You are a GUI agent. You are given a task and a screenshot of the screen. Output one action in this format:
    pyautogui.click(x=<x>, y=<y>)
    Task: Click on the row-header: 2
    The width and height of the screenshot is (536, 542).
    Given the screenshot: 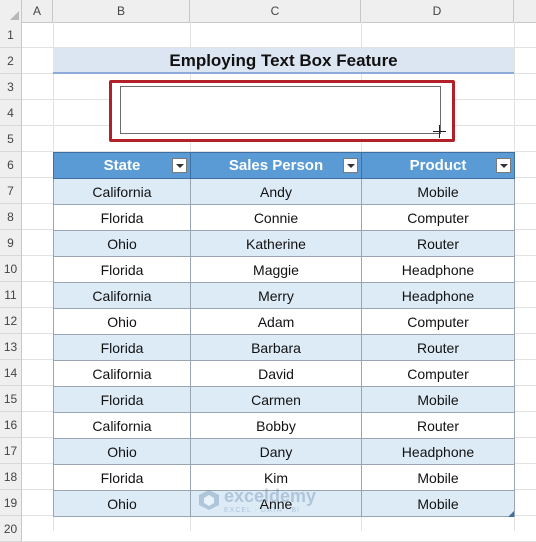 What is the action you would take?
    pyautogui.click(x=11, y=61)
    